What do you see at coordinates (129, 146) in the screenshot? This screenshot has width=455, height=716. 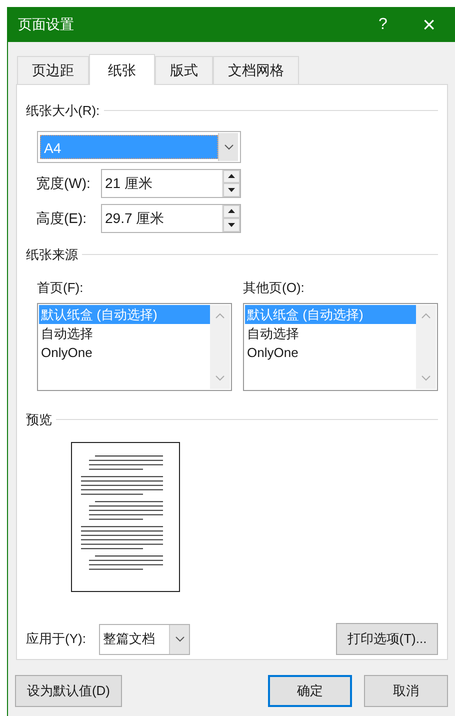 I see `dropdown-value: A4` at bounding box center [129, 146].